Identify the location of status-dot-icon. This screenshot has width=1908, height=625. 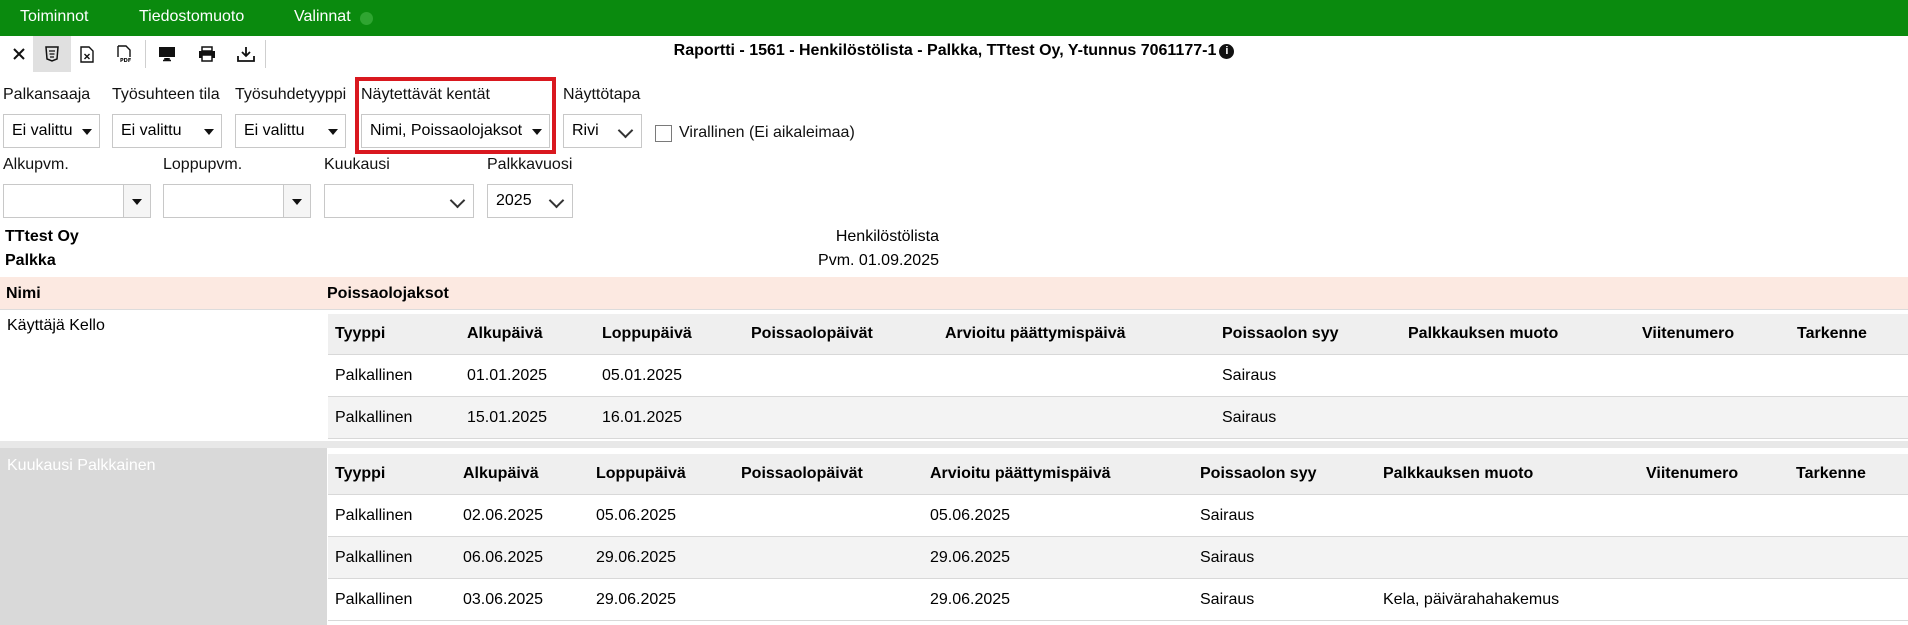
(366, 18).